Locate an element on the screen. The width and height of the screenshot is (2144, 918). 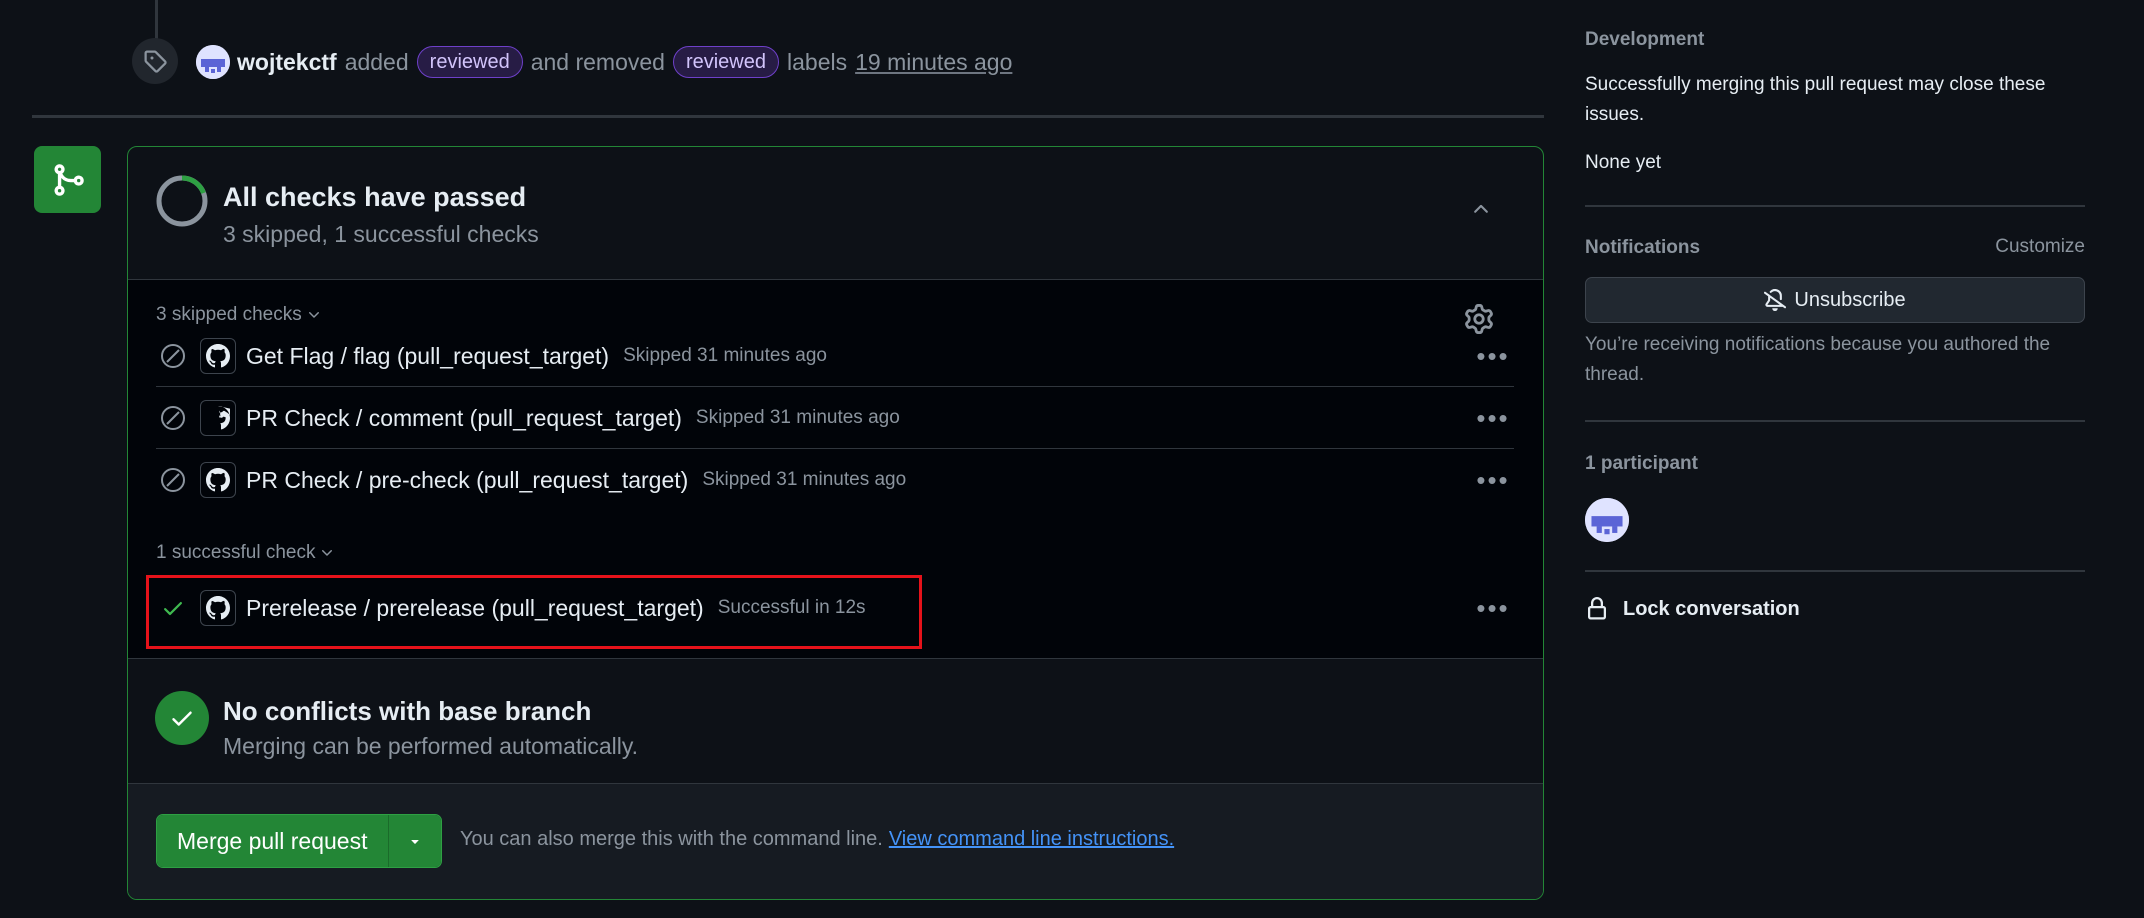
notifications-heading: Notifications is located at coordinates (1643, 247).